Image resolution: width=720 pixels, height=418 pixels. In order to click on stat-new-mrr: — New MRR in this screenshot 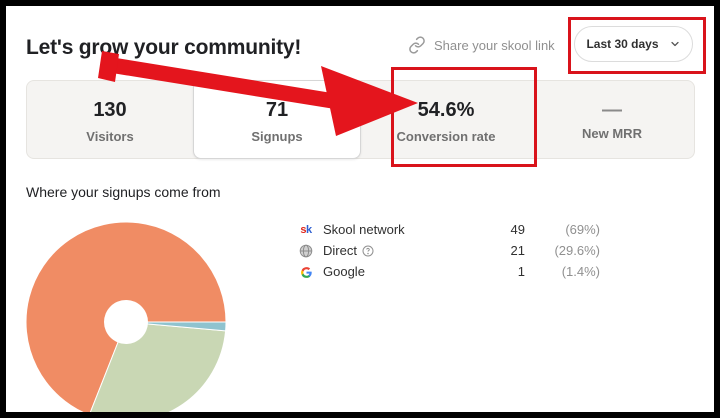, I will do `click(612, 119)`.